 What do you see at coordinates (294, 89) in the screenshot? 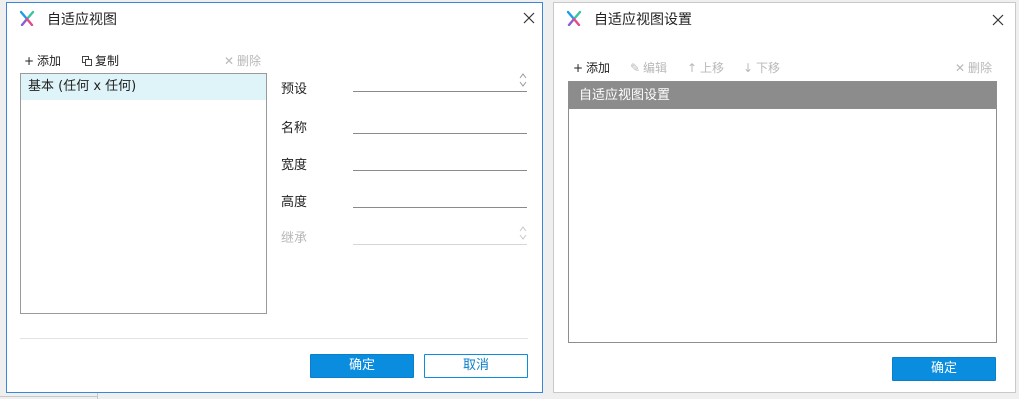
I see `preset-label: 预设` at bounding box center [294, 89].